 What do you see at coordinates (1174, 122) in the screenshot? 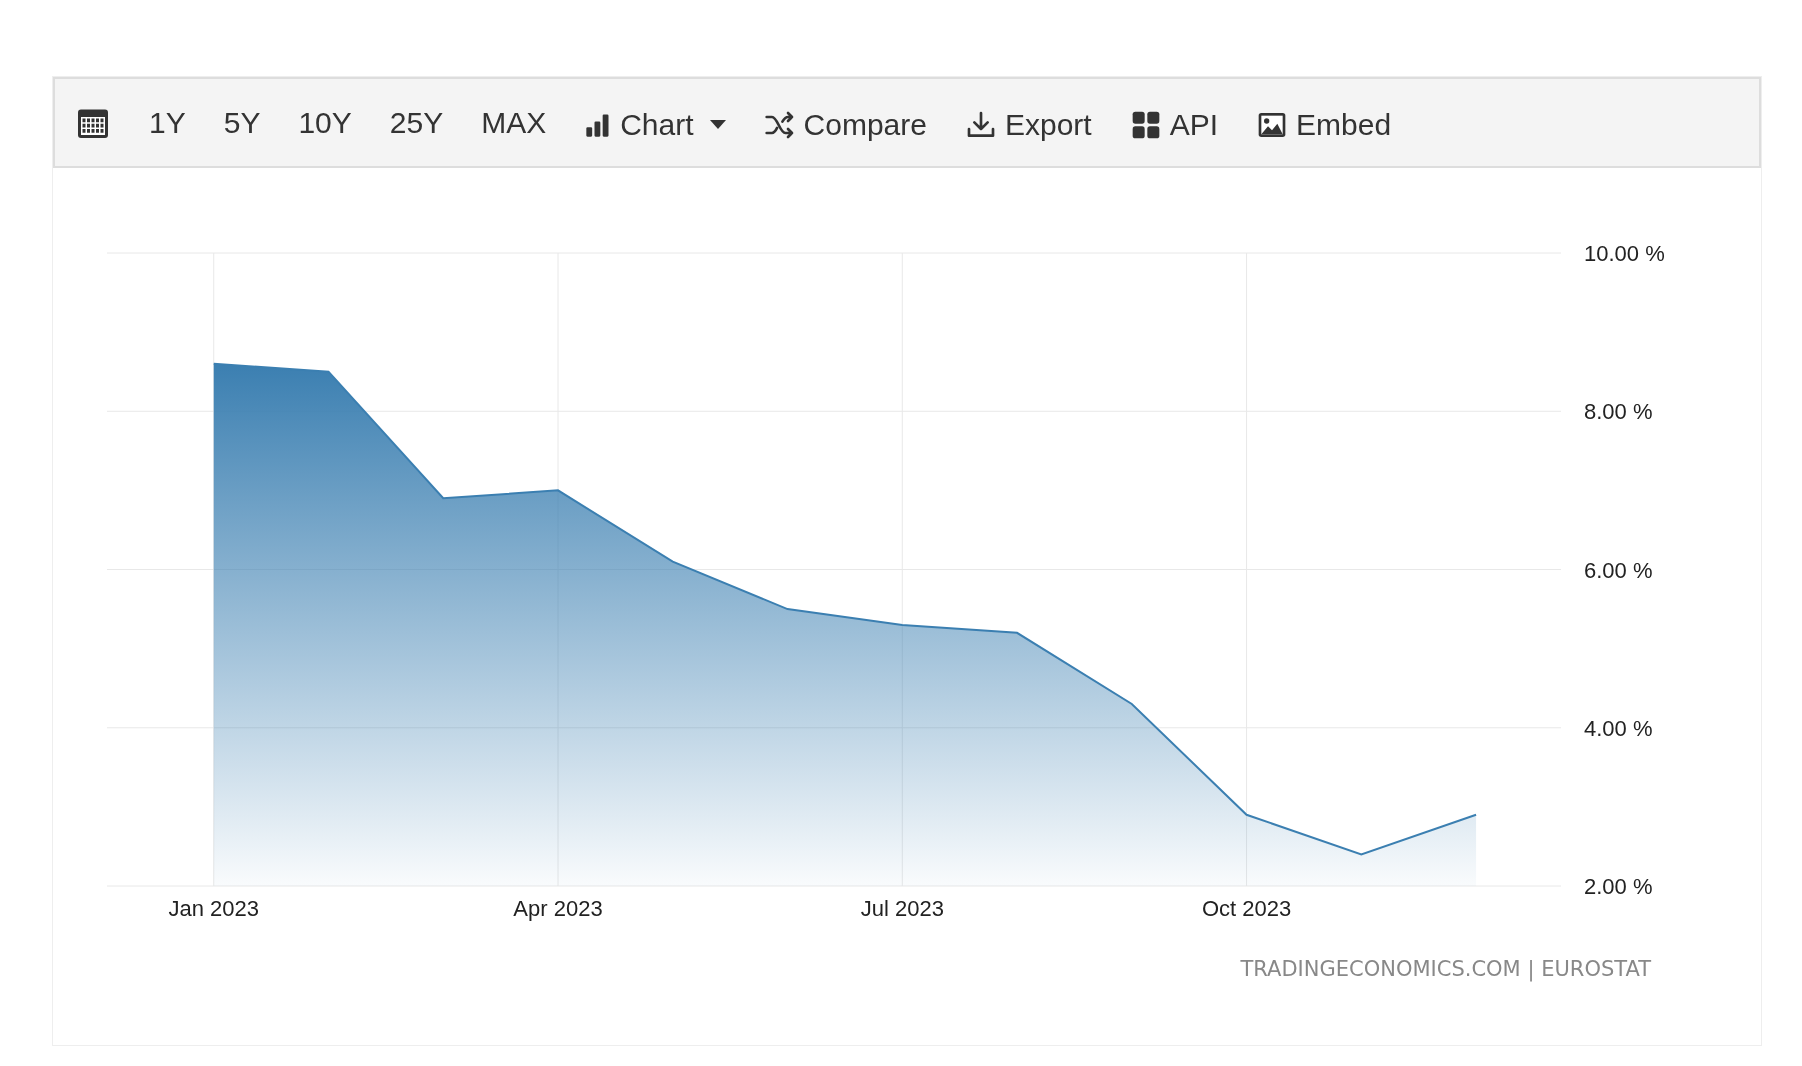
I see `api-button: API` at bounding box center [1174, 122].